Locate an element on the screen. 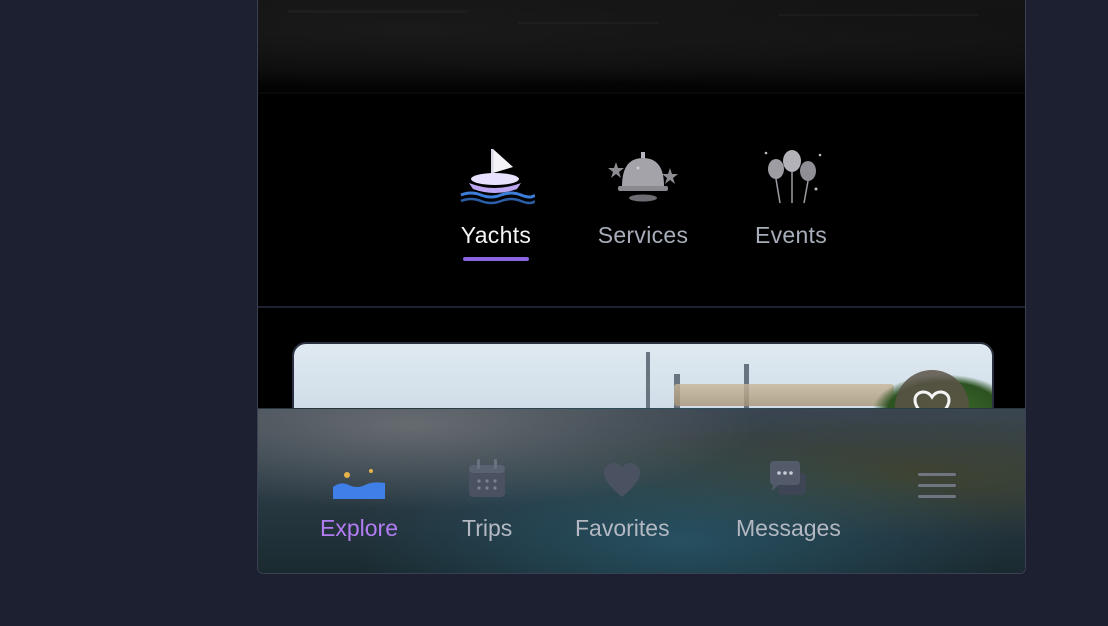 This screenshot has width=1108, height=626. heart-icon is located at coordinates (622, 474).